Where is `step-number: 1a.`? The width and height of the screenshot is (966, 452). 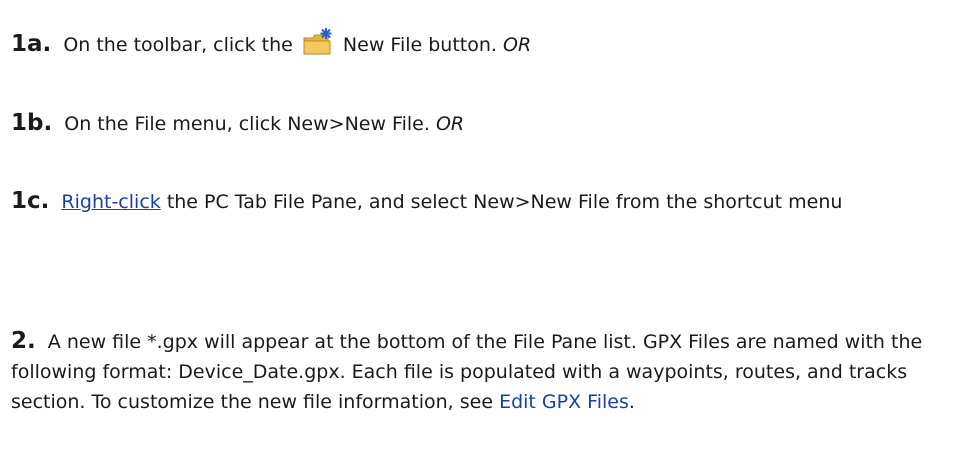
step-number: 1a. is located at coordinates (31, 44).